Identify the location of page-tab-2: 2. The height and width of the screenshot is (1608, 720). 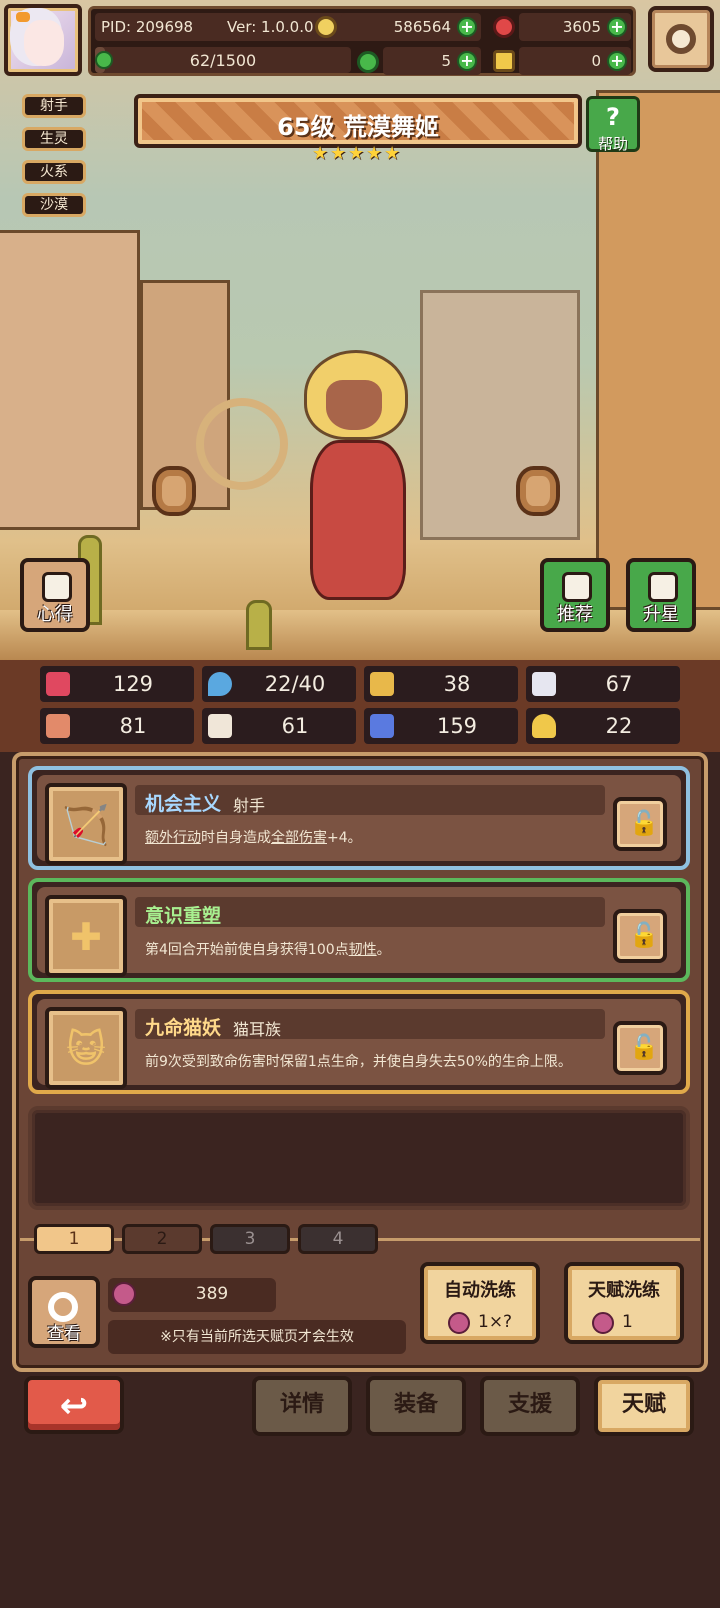
(162, 1239).